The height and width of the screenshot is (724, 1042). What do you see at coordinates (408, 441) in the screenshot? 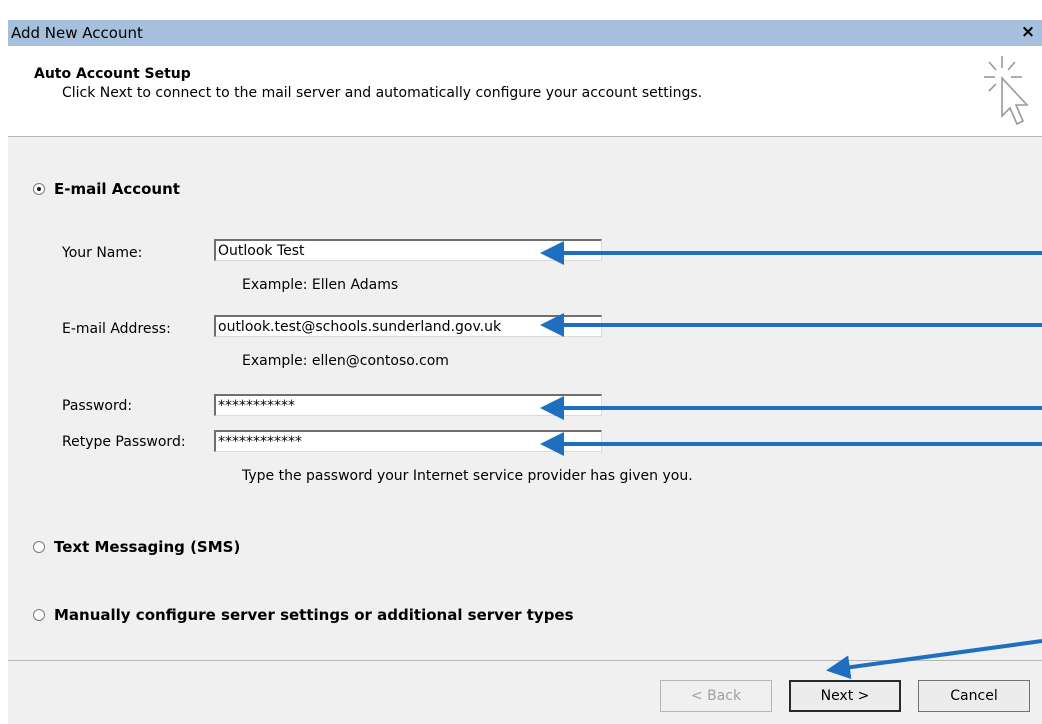
I see `retype-password-input` at bounding box center [408, 441].